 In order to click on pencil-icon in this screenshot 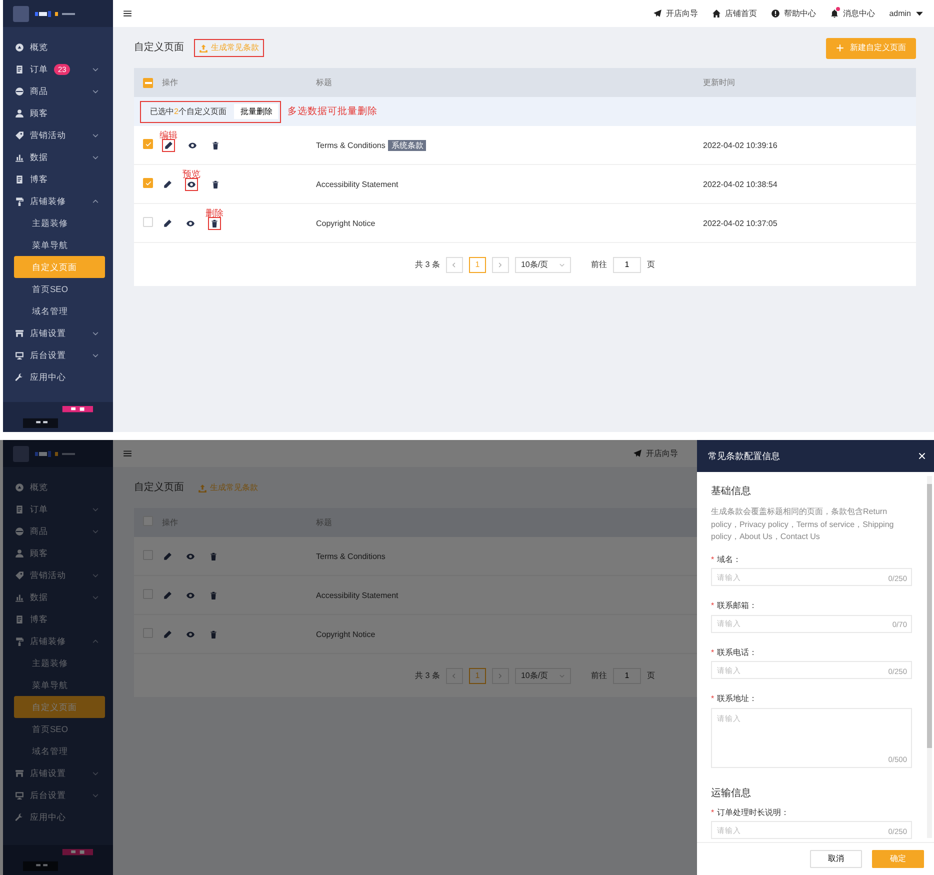, I will do `click(167, 595)`.